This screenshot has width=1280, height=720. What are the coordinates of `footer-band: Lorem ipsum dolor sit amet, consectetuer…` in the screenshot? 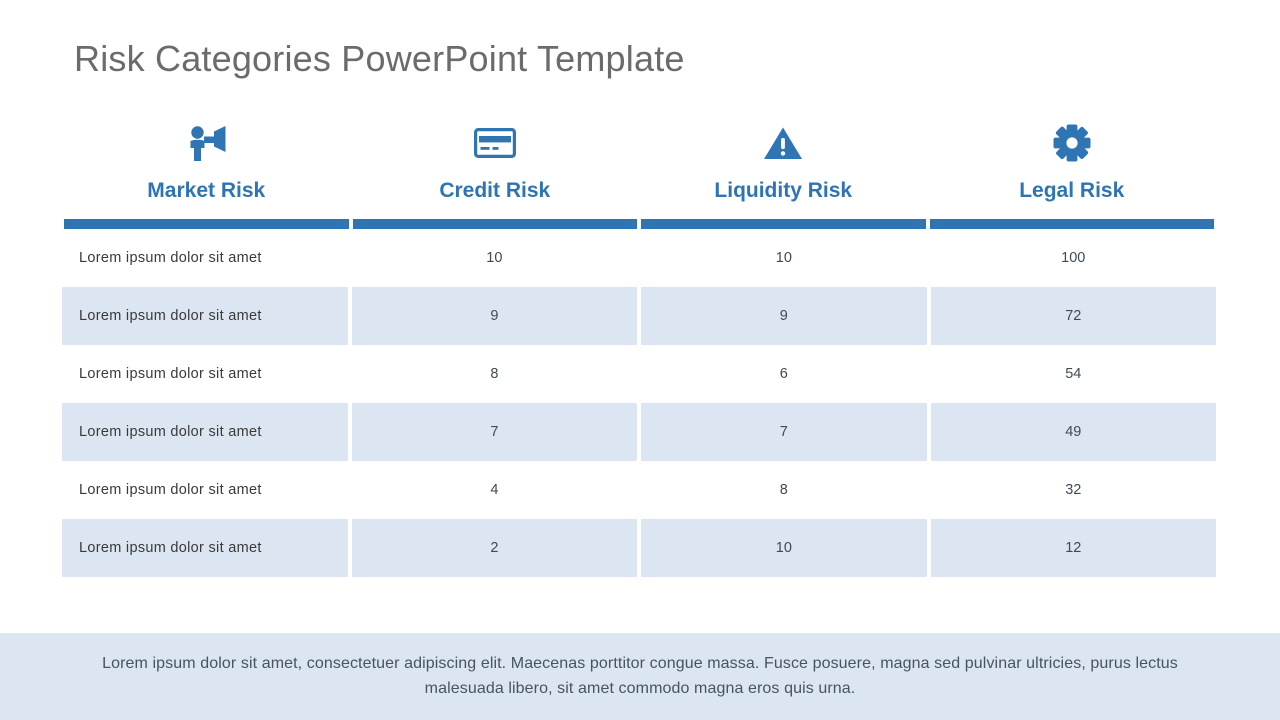 It's located at (640, 676).